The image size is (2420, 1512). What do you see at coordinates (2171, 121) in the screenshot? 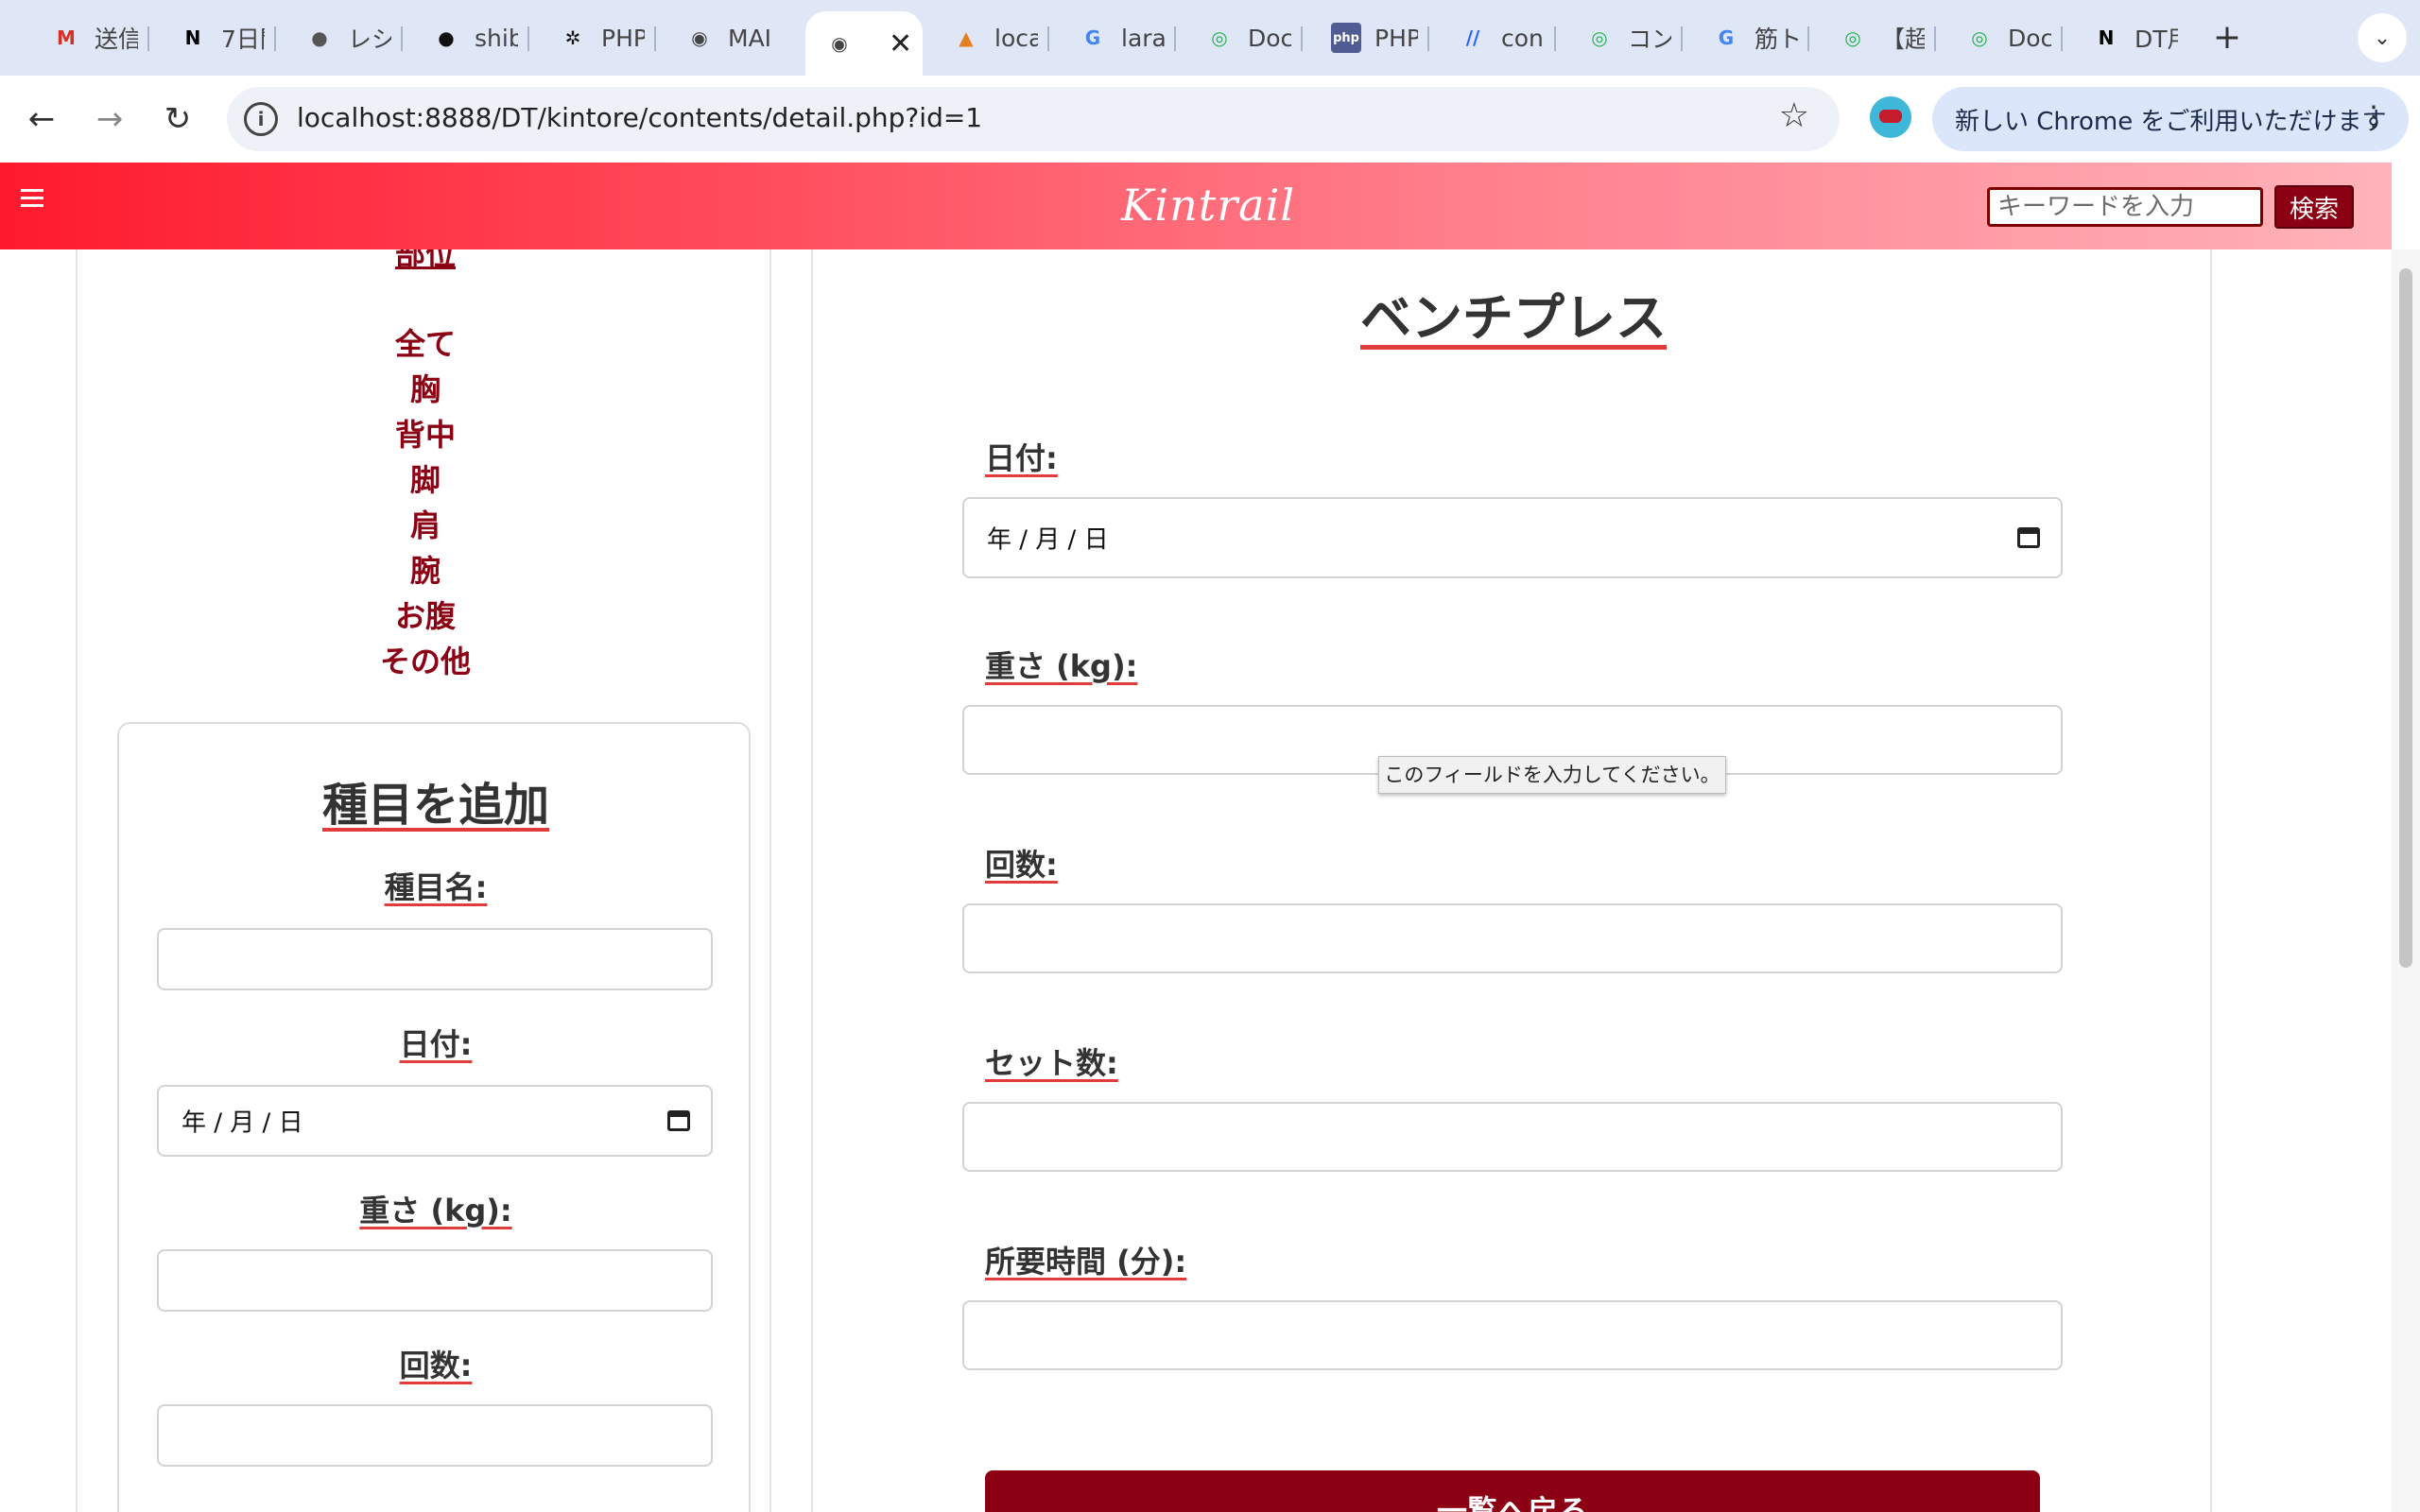
I see `update-chip-label: 新しい Chrome をご利用いただけます` at bounding box center [2171, 121].